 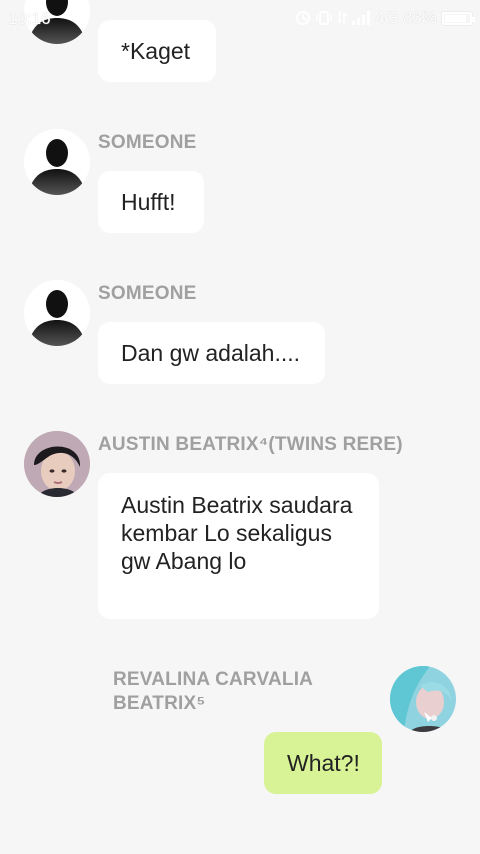 I want to click on signal-icon, so click(x=361, y=18).